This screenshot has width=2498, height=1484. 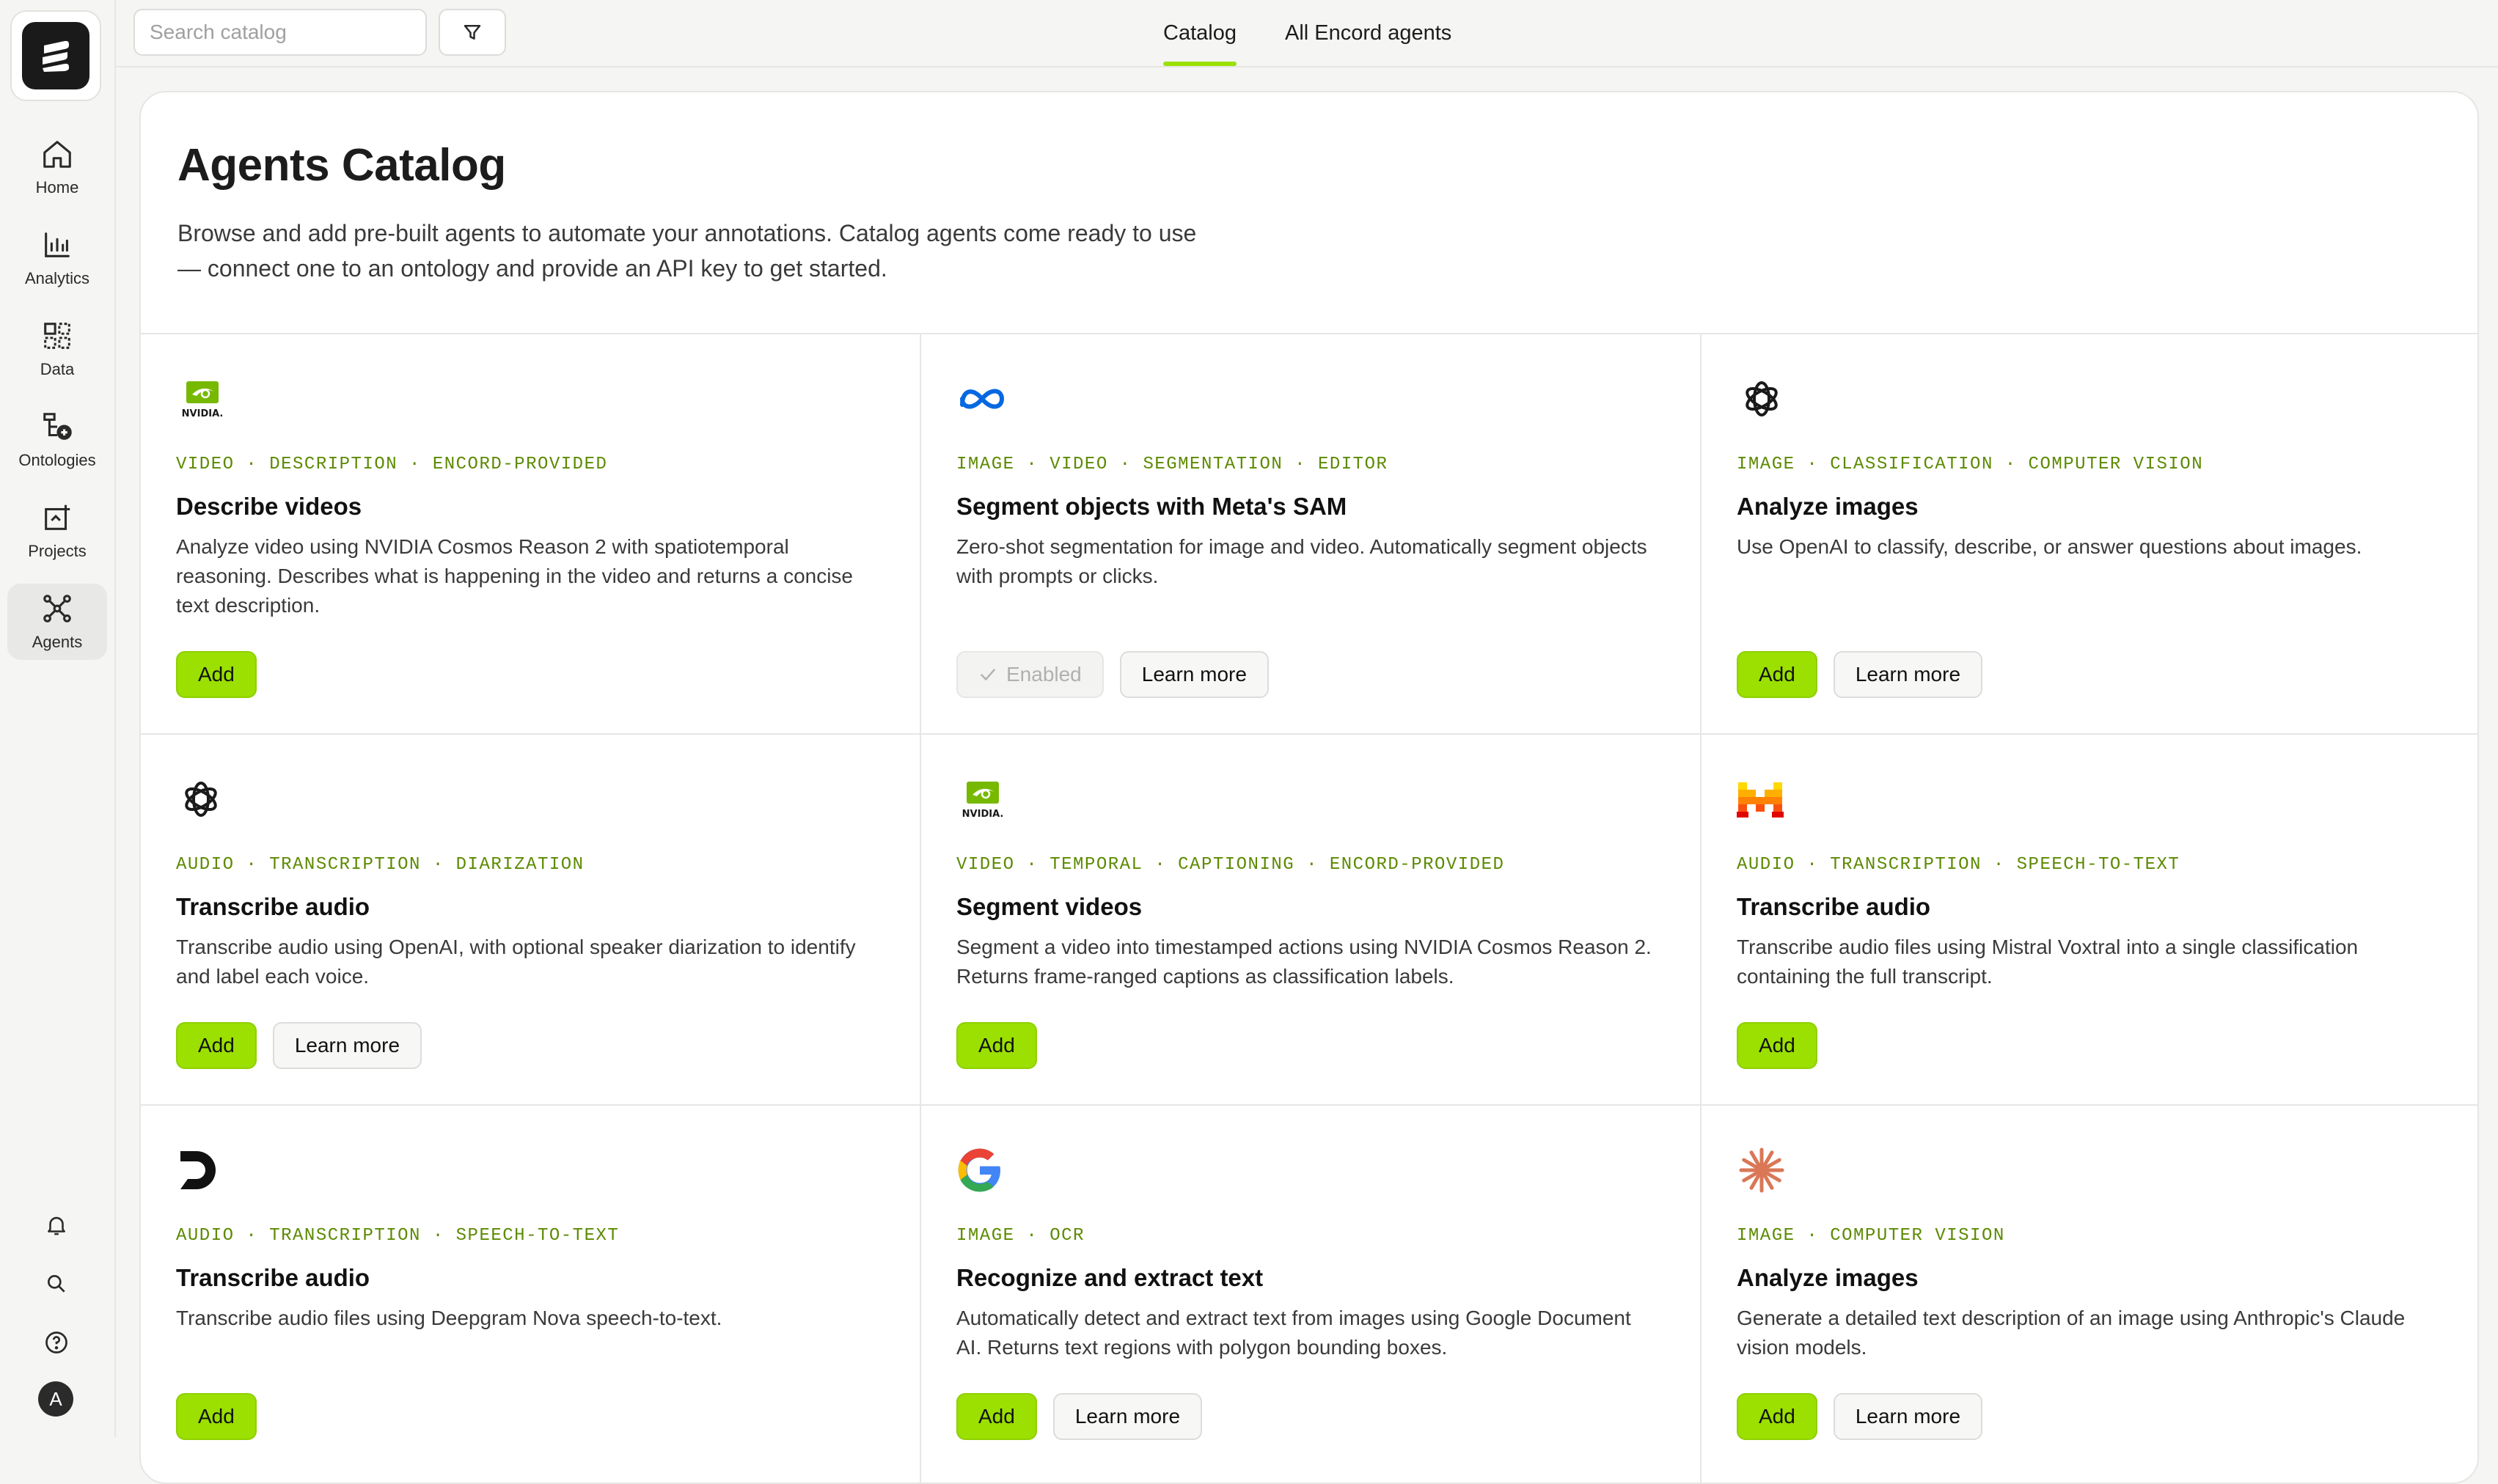 What do you see at coordinates (57, 154) in the screenshot?
I see `home-icon` at bounding box center [57, 154].